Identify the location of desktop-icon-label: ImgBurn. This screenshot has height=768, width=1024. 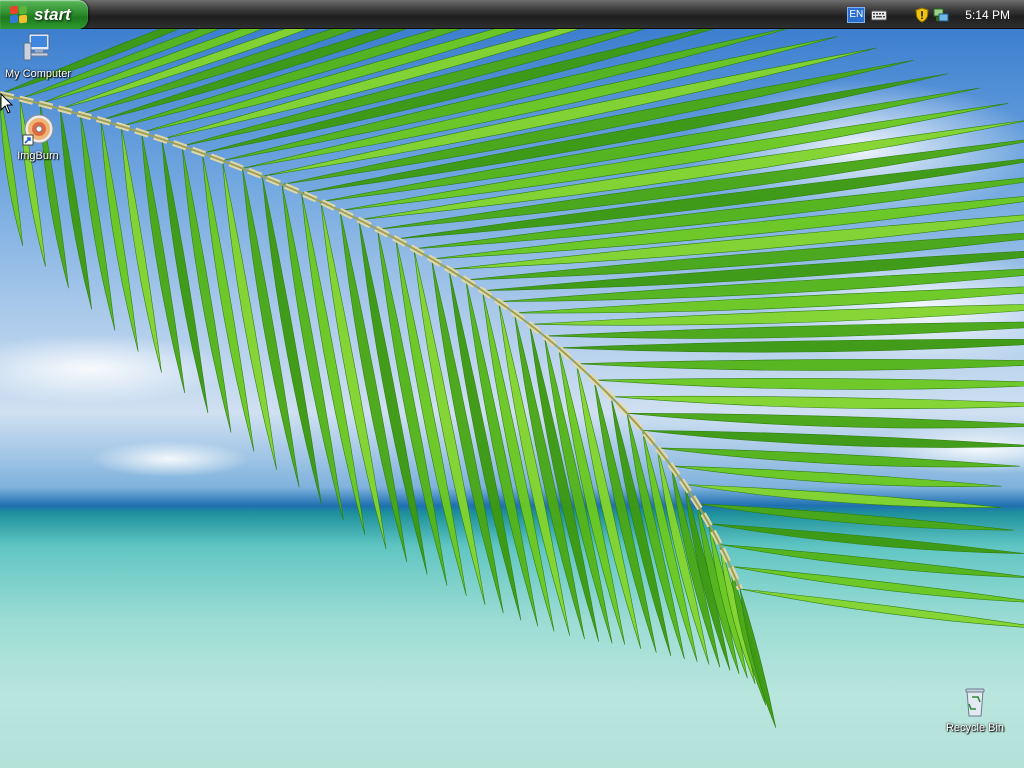
(38, 156).